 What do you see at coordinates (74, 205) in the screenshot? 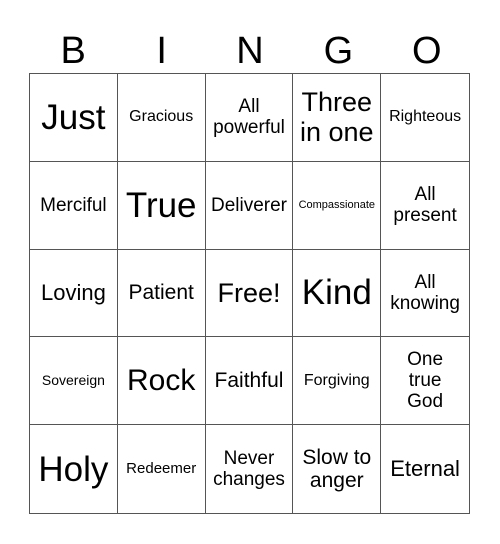
I see `bingo-cell: Merciful` at bounding box center [74, 205].